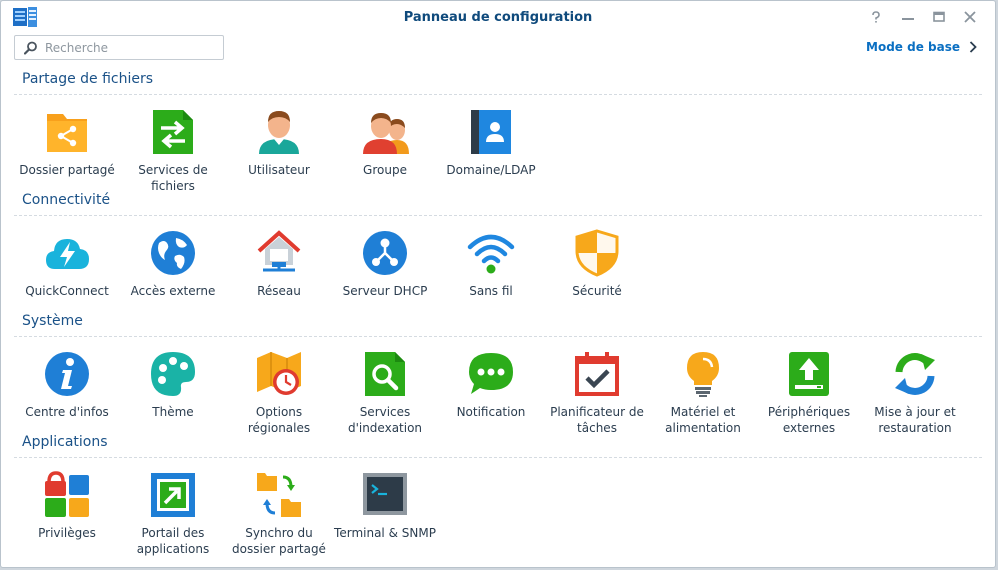 The width and height of the screenshot is (998, 570). I want to click on item-regional-options: Options régionales, so click(279, 393).